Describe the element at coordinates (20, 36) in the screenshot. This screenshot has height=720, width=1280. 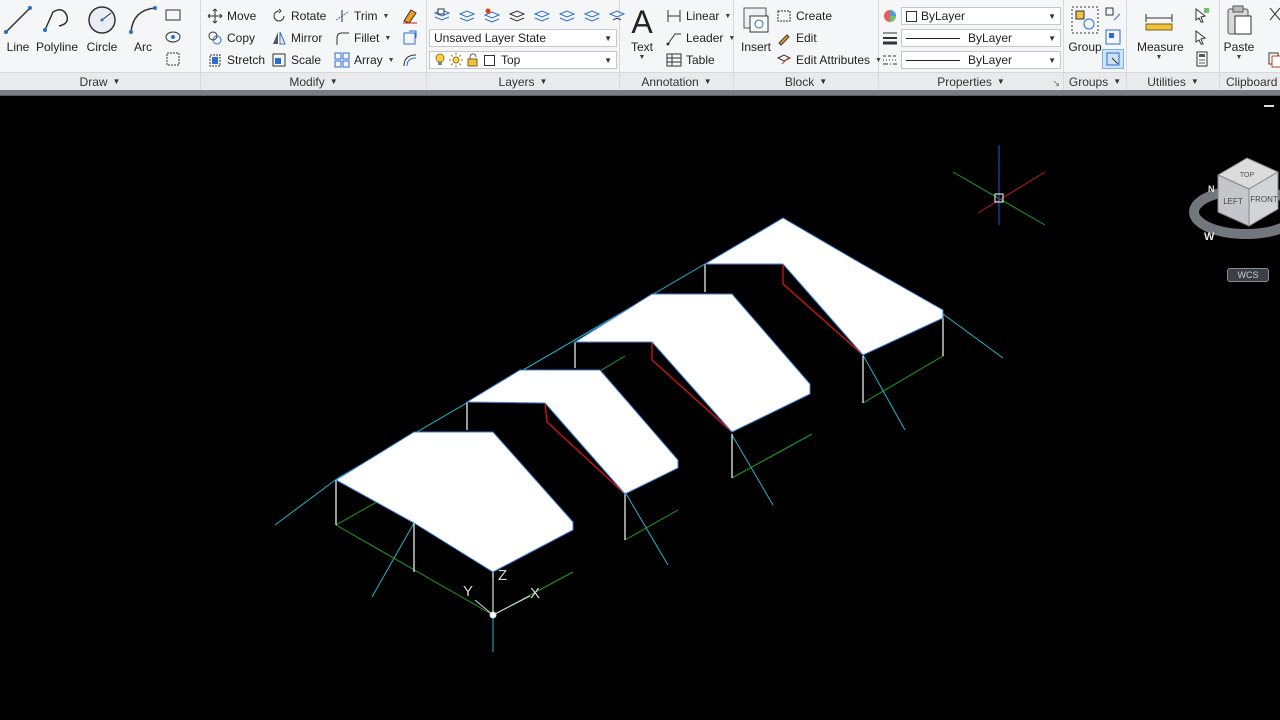
I see `line-button: Line` at that location.